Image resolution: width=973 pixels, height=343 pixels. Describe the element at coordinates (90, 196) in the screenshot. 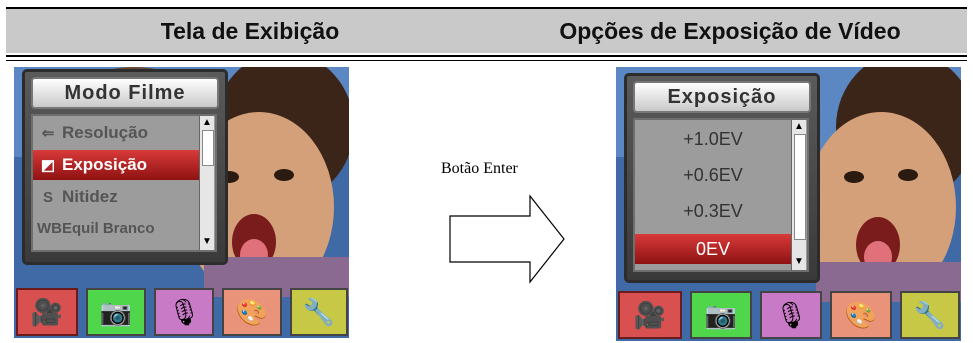

I see `menu-item-label: Nitidez` at that location.